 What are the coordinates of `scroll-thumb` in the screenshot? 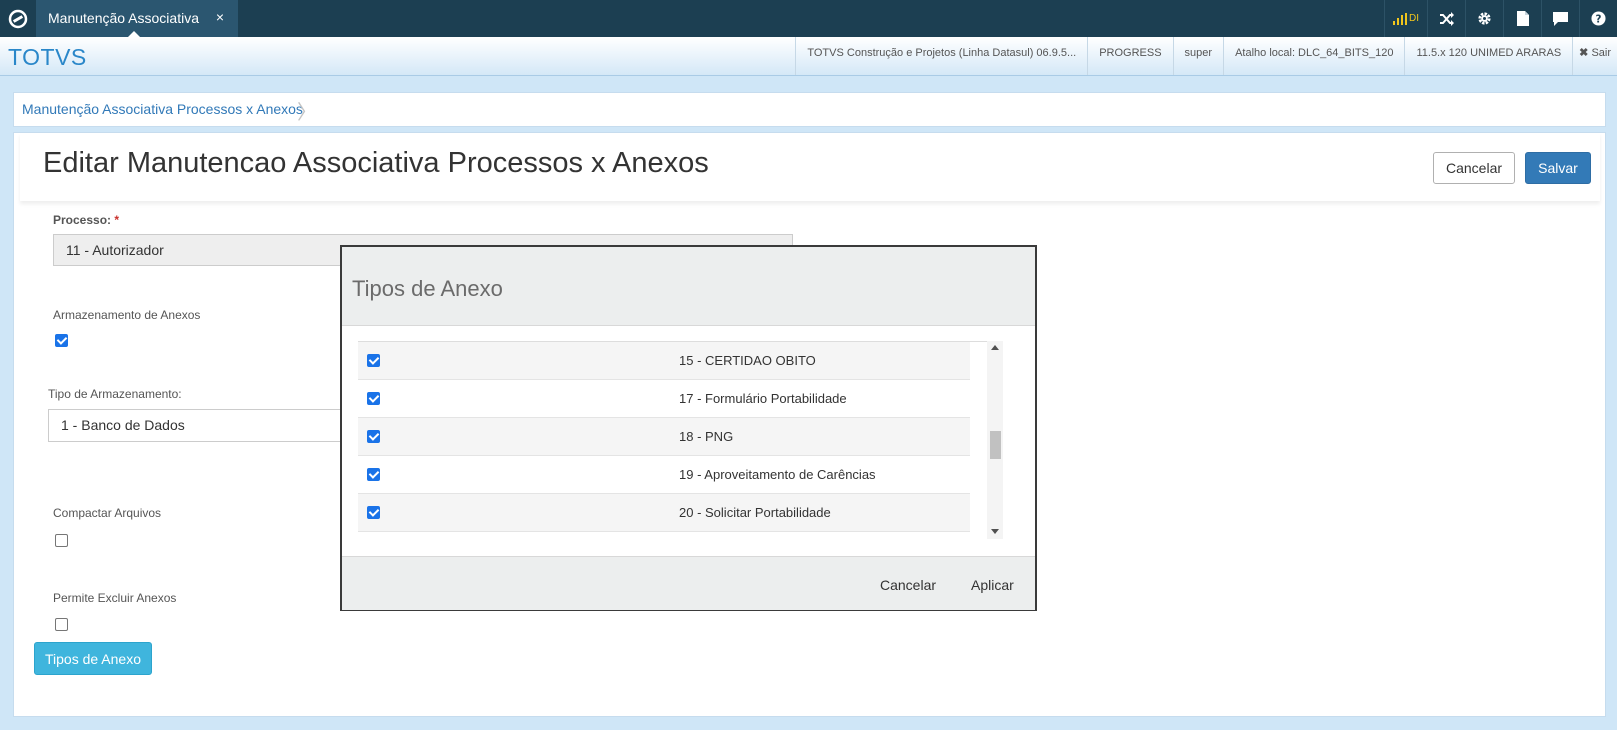 It's located at (995, 445).